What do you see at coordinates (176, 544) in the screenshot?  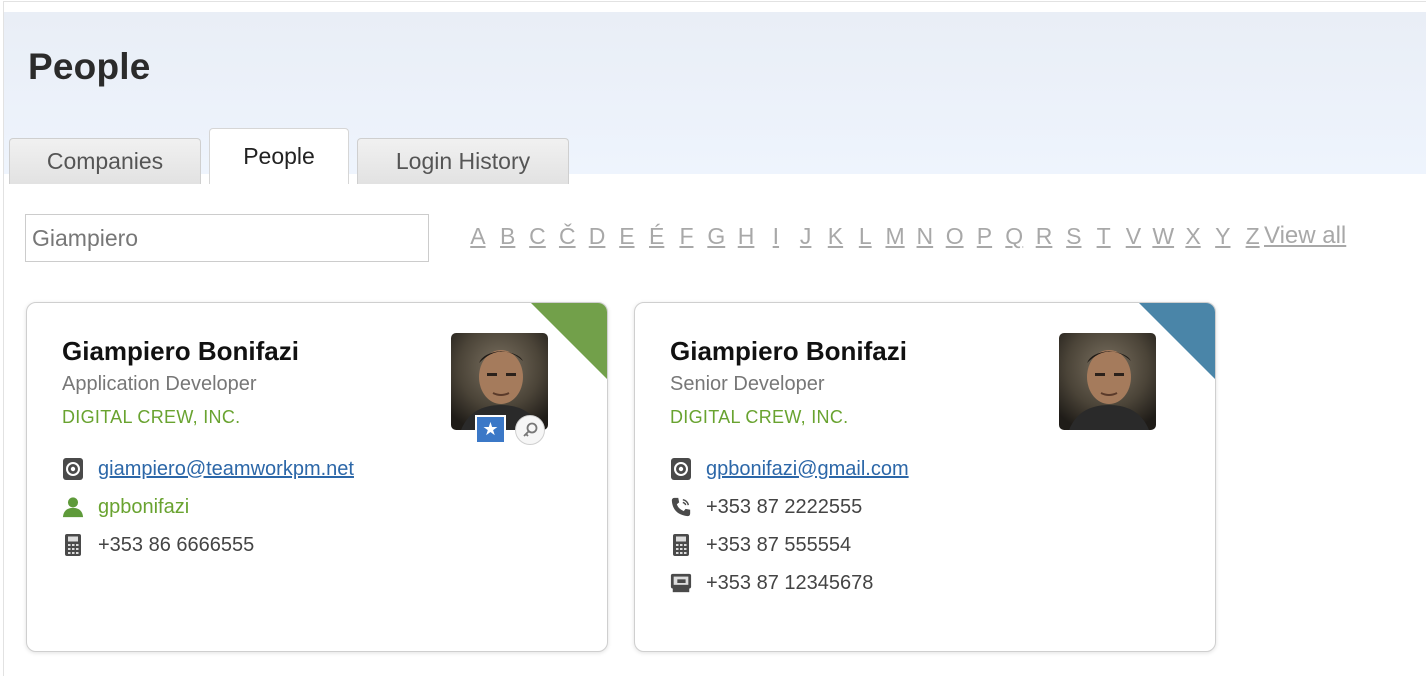 I see `mobile-number: +353 86 6666555` at bounding box center [176, 544].